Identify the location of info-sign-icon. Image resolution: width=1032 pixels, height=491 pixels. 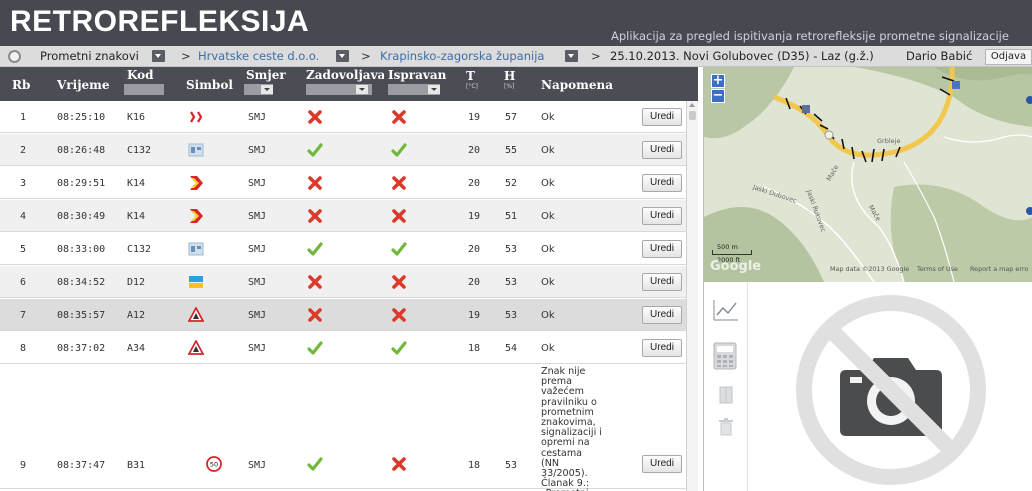
(196, 150).